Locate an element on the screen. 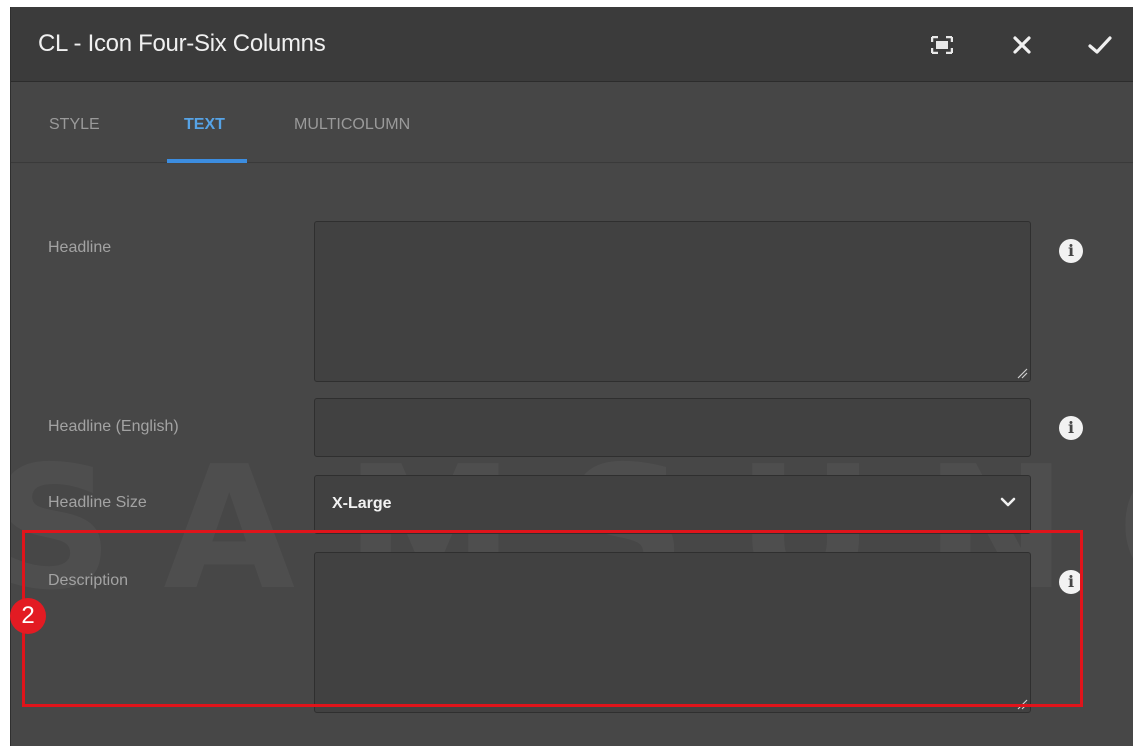 This screenshot has height=746, width=1133. headline-size-value: X-Large is located at coordinates (362, 503).